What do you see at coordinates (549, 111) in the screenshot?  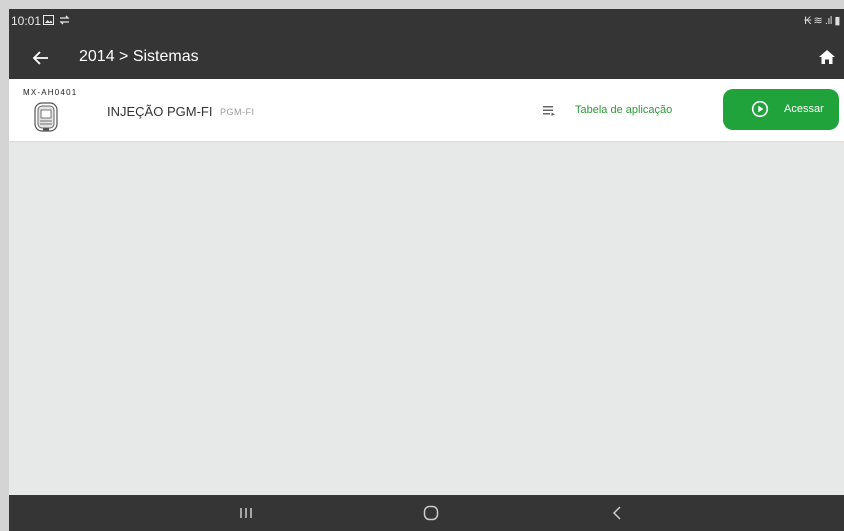 I see `list-icon` at bounding box center [549, 111].